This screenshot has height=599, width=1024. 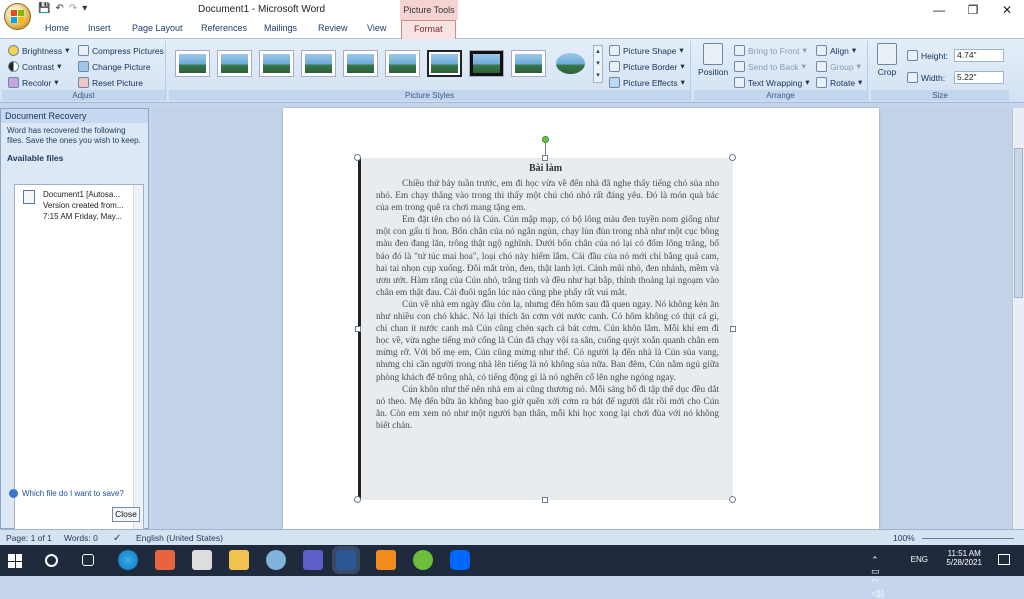 I want to click on app-icon, so click(x=276, y=560).